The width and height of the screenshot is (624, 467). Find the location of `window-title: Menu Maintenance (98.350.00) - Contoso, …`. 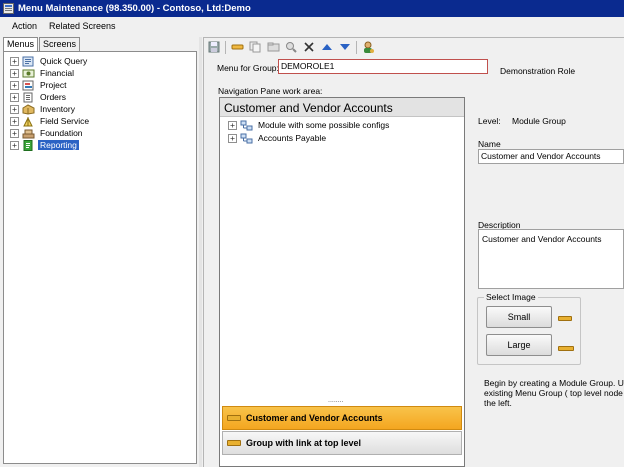

window-title: Menu Maintenance (98.350.00) - Contoso, … is located at coordinates (134, 8).